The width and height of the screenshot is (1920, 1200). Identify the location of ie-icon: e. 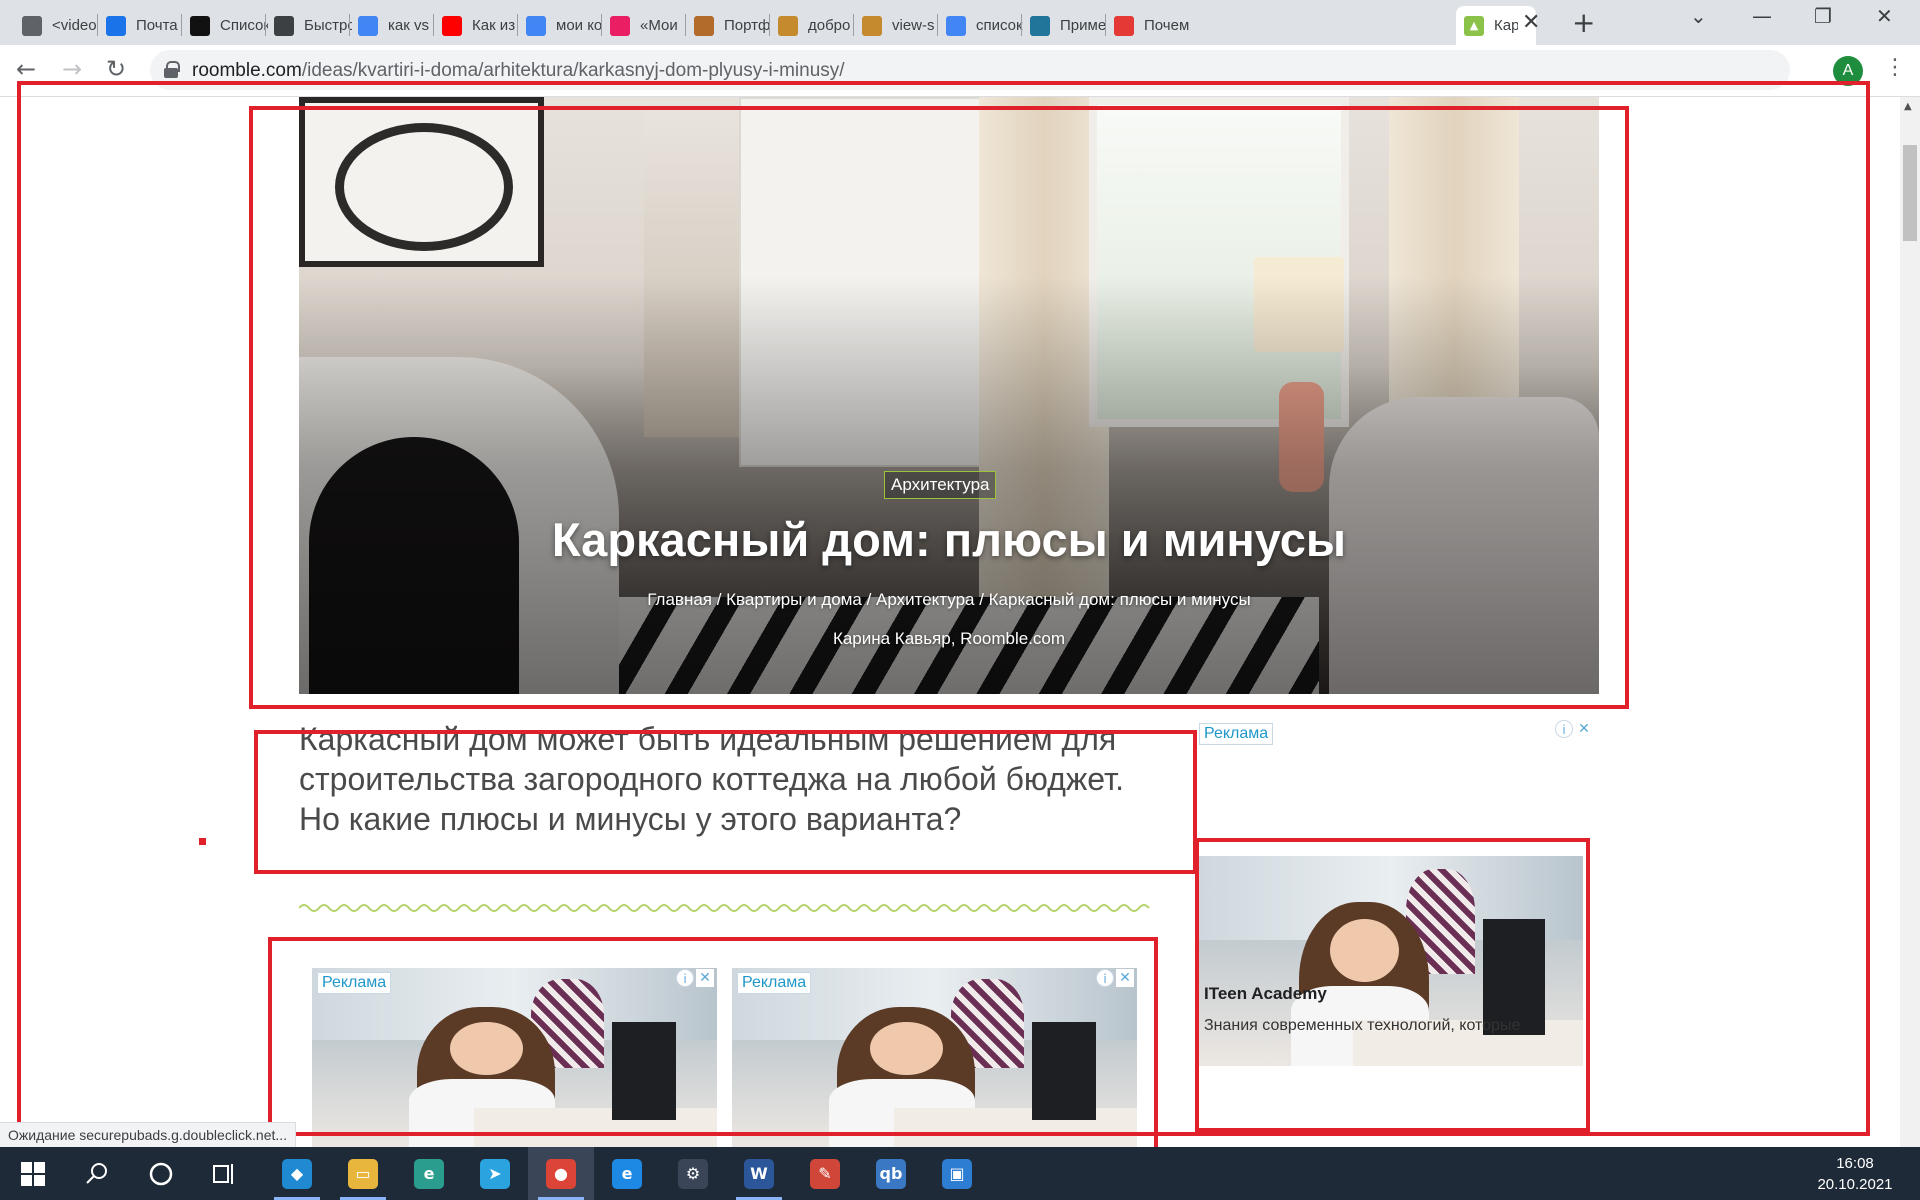
(627, 1173).